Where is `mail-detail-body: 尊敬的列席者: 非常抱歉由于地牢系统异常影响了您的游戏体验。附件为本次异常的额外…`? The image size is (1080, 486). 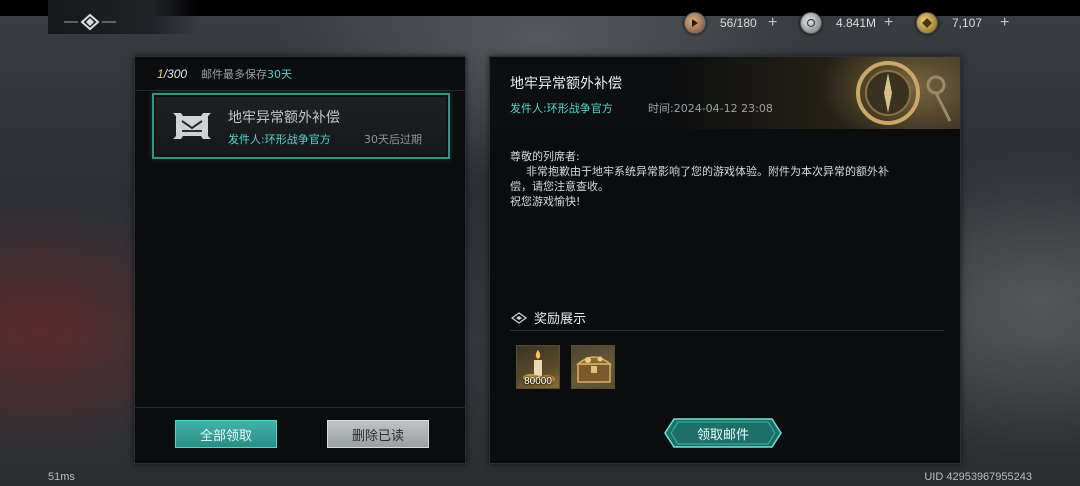 mail-detail-body: 尊敬的列席者: 非常抱歉由于地牢系统异常影响了您的游戏体验。附件为本次异常的额外… is located at coordinates (725, 179).